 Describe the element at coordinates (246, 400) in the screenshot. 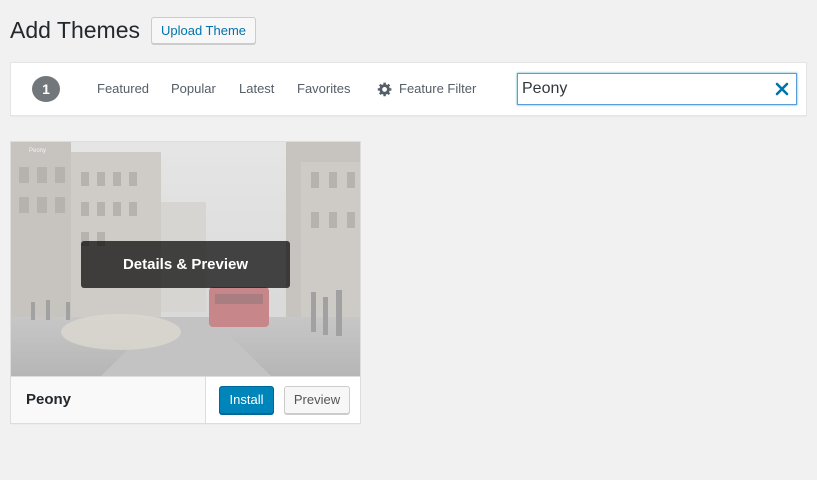

I see `install-button: Install` at that location.